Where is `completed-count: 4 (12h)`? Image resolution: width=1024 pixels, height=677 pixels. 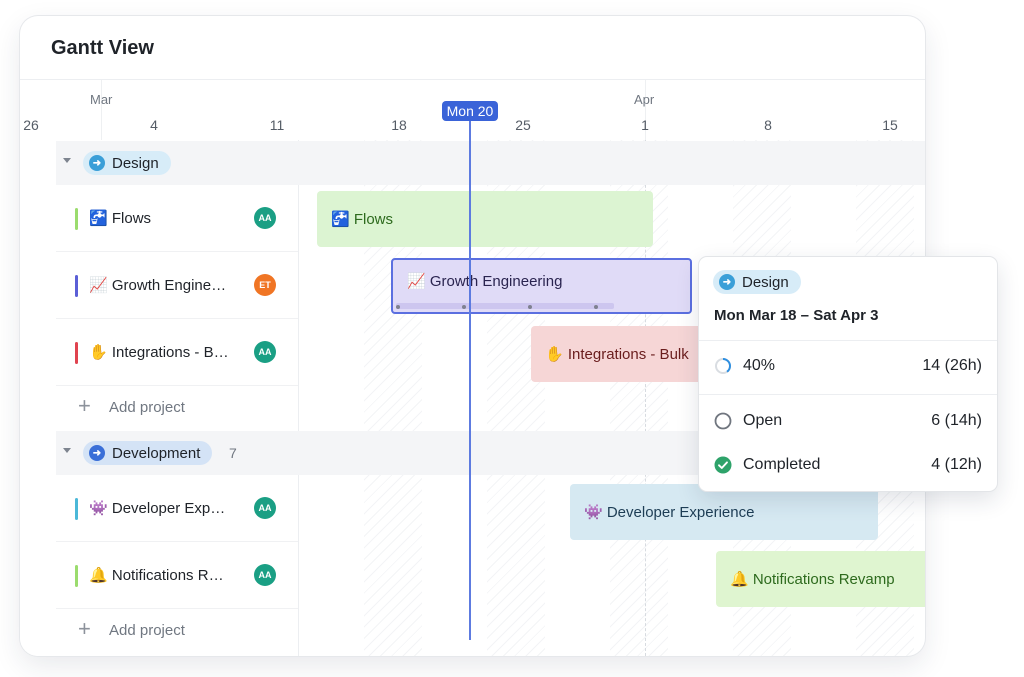 completed-count: 4 (12h) is located at coordinates (956, 464).